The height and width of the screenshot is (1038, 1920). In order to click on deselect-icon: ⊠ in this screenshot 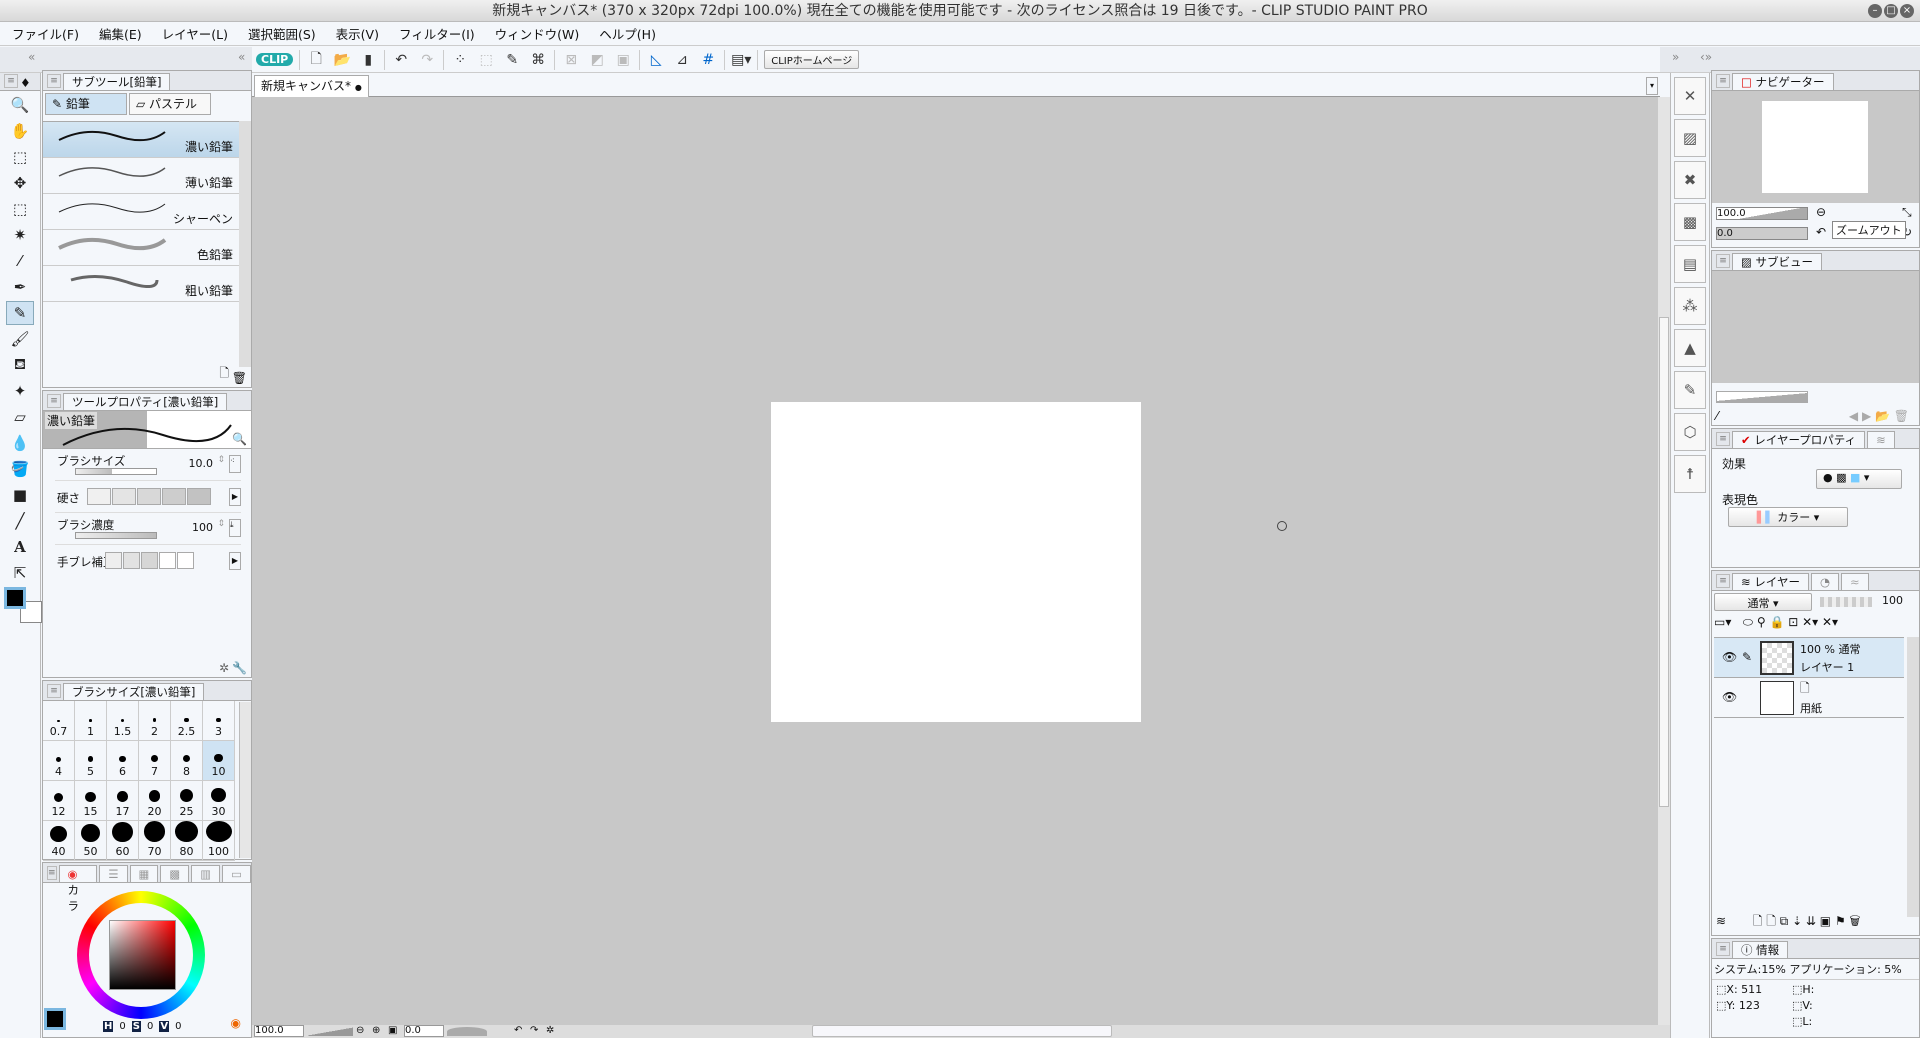, I will do `click(571, 60)`.